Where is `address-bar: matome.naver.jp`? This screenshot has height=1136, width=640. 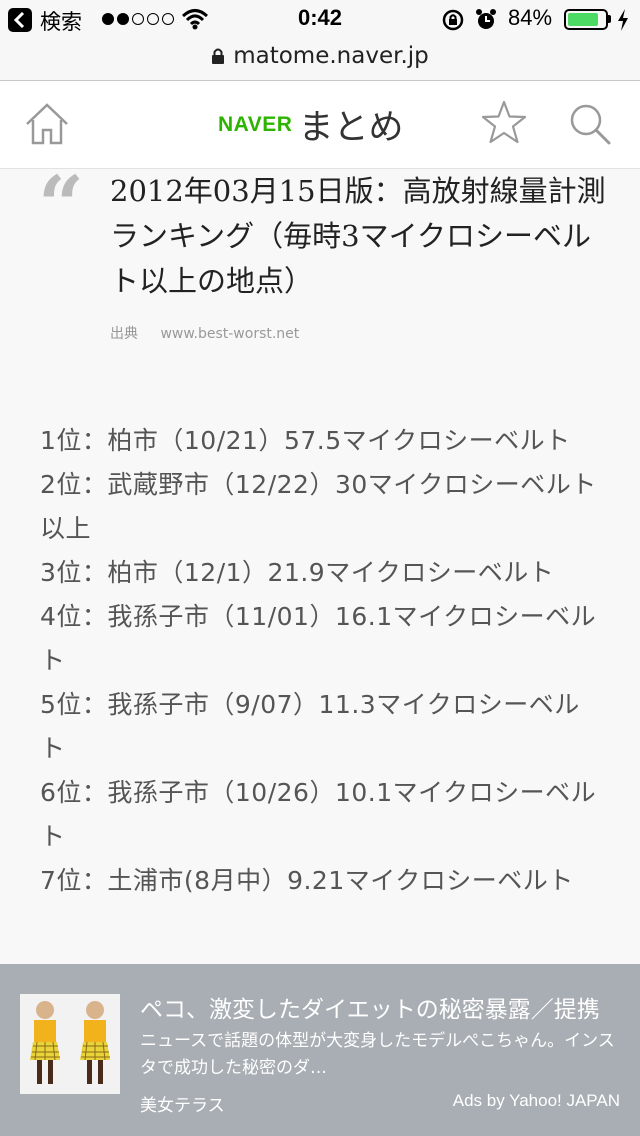 address-bar: matome.naver.jp is located at coordinates (320, 60).